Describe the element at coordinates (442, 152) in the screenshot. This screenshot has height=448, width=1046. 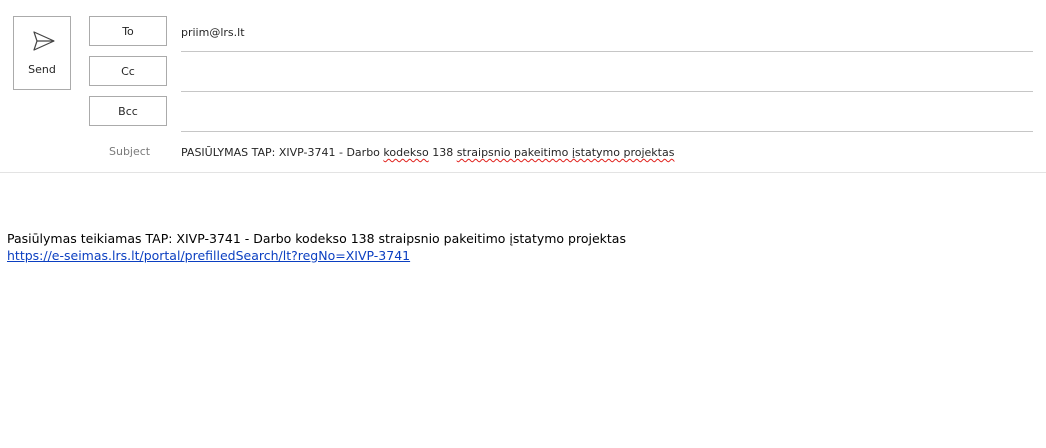
I see `subject-text-part: 138` at that location.